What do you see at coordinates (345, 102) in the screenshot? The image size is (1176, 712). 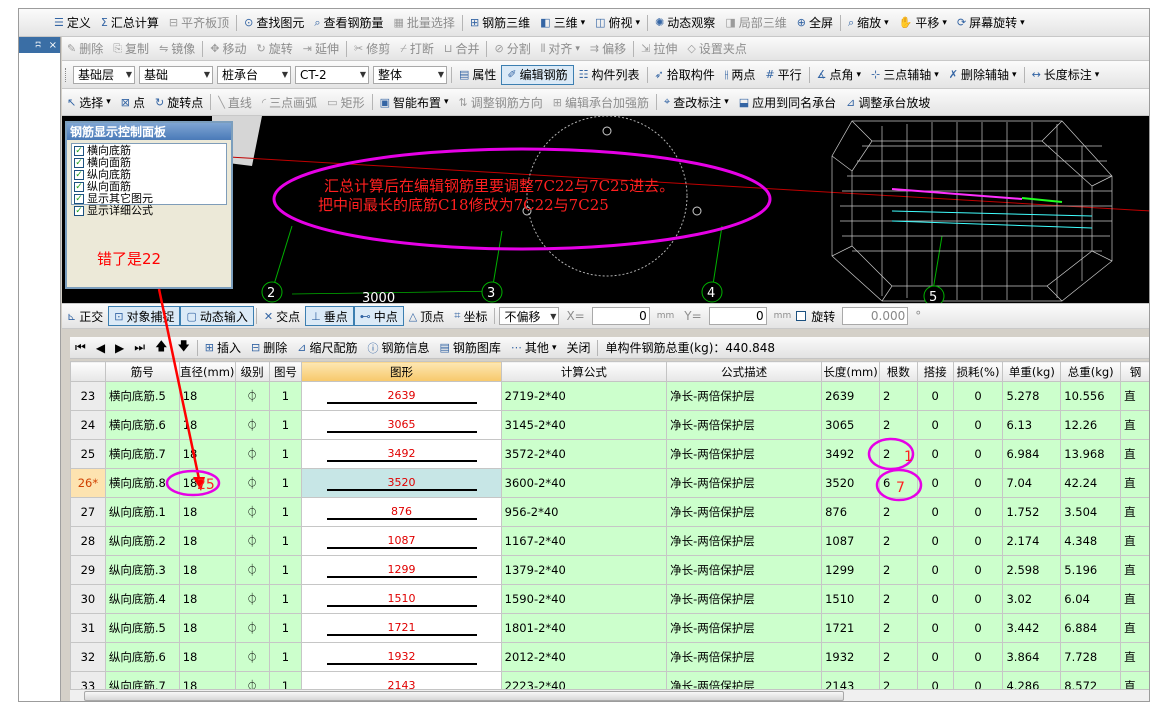 I see `rectangle-button: ▭ 矩形` at bounding box center [345, 102].